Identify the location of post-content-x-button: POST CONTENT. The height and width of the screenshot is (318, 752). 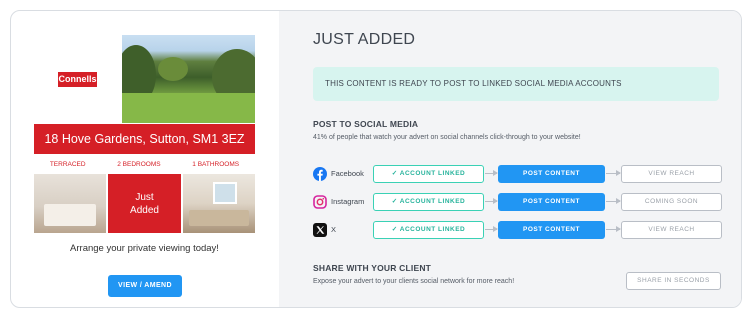
(551, 230).